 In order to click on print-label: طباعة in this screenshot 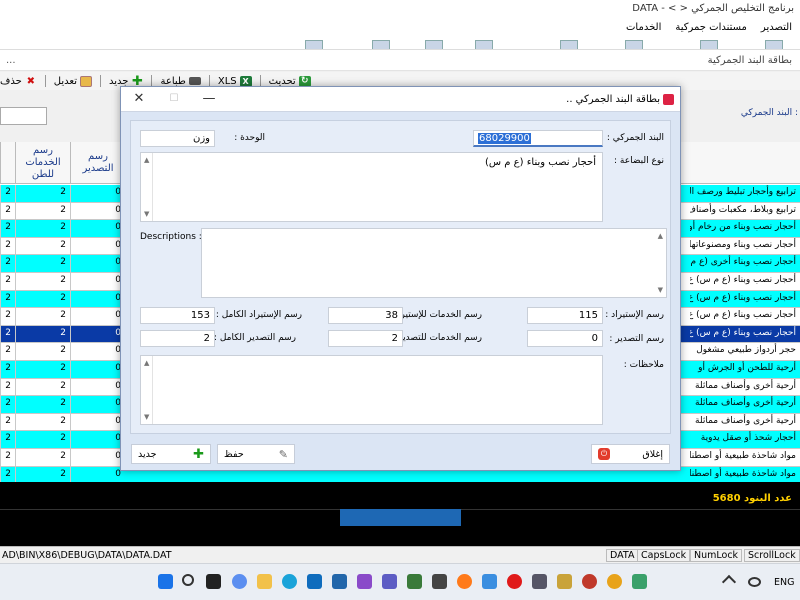, I will do `click(173, 81)`.